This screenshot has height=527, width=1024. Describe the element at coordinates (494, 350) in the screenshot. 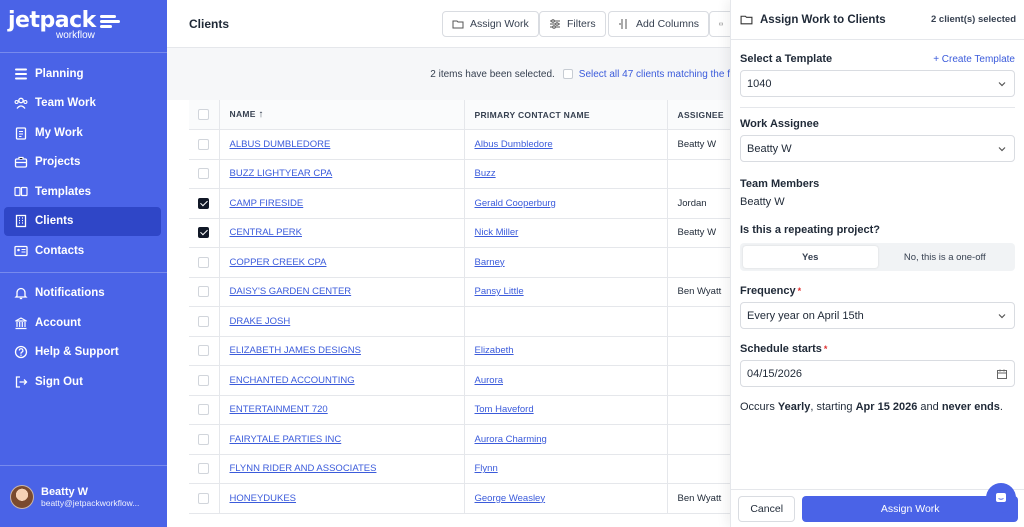

I see `contact-name-link: Elizabeth` at that location.